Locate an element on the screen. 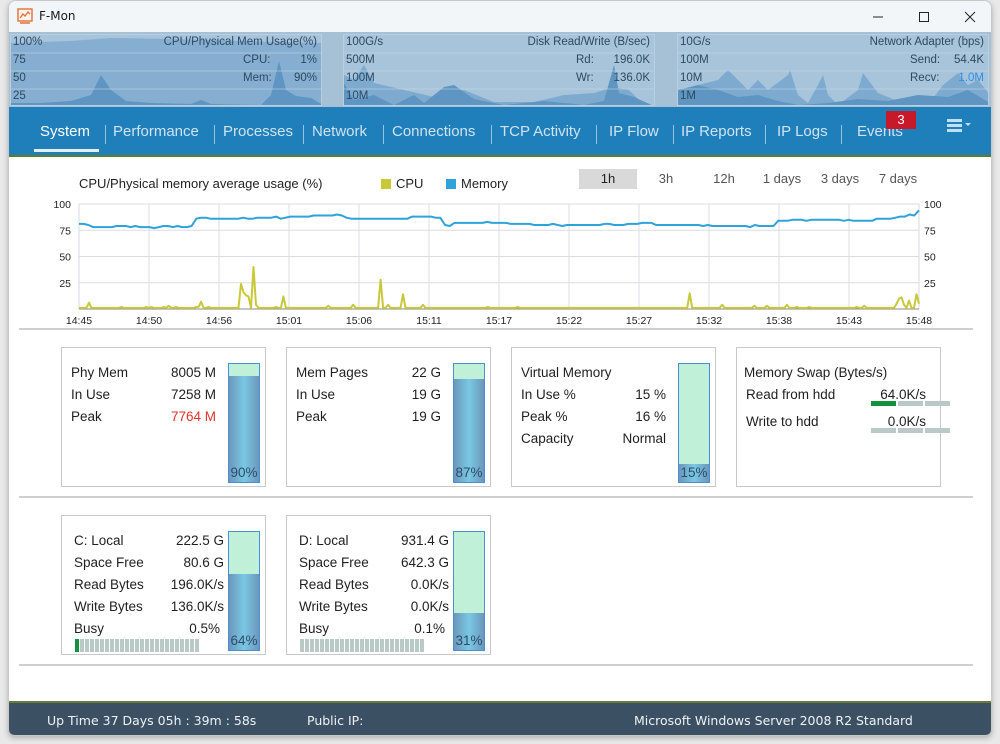  net-send-label: Send: is located at coordinates (925, 60).